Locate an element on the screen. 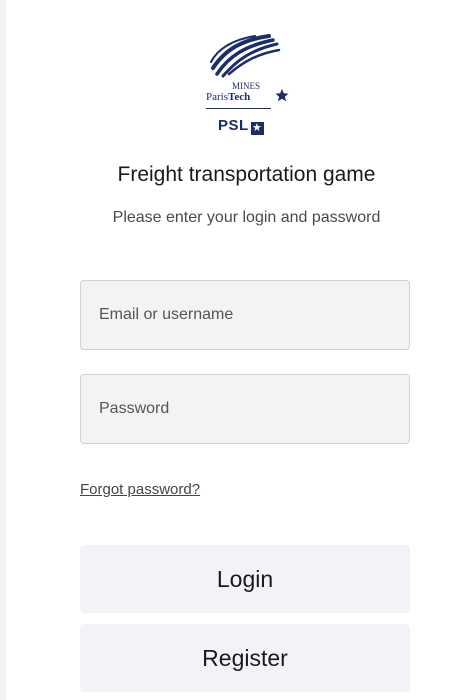  page-subtitle: Please enter your login and password is located at coordinates (246, 217).